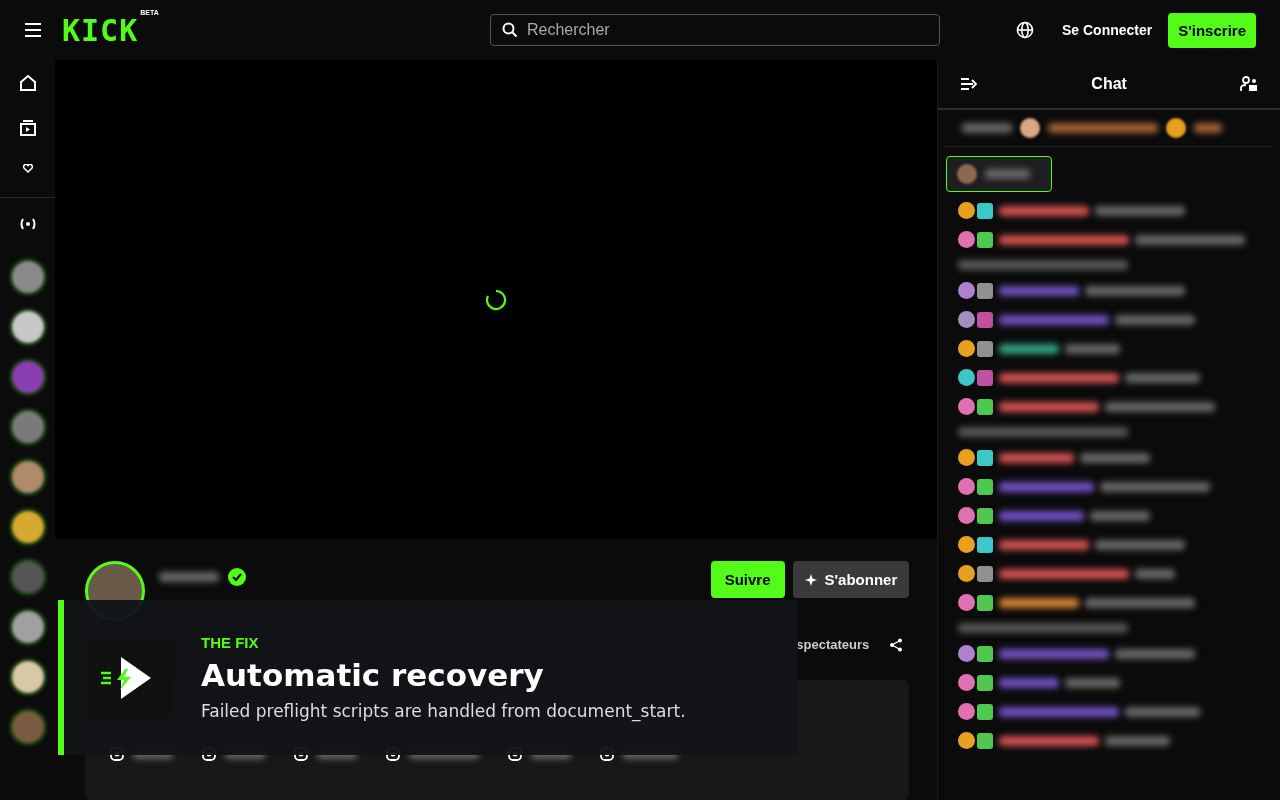 The image size is (1280, 800). Describe the element at coordinates (715, 30) in the screenshot. I see `search-field: Rechercher` at that location.